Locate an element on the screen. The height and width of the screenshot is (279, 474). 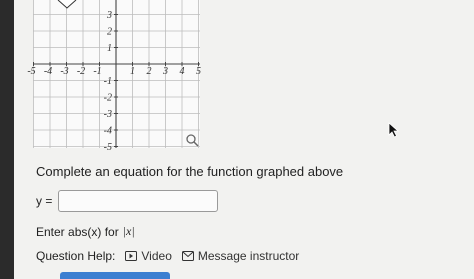
x-tick-label: 3 is located at coordinates (165, 71).